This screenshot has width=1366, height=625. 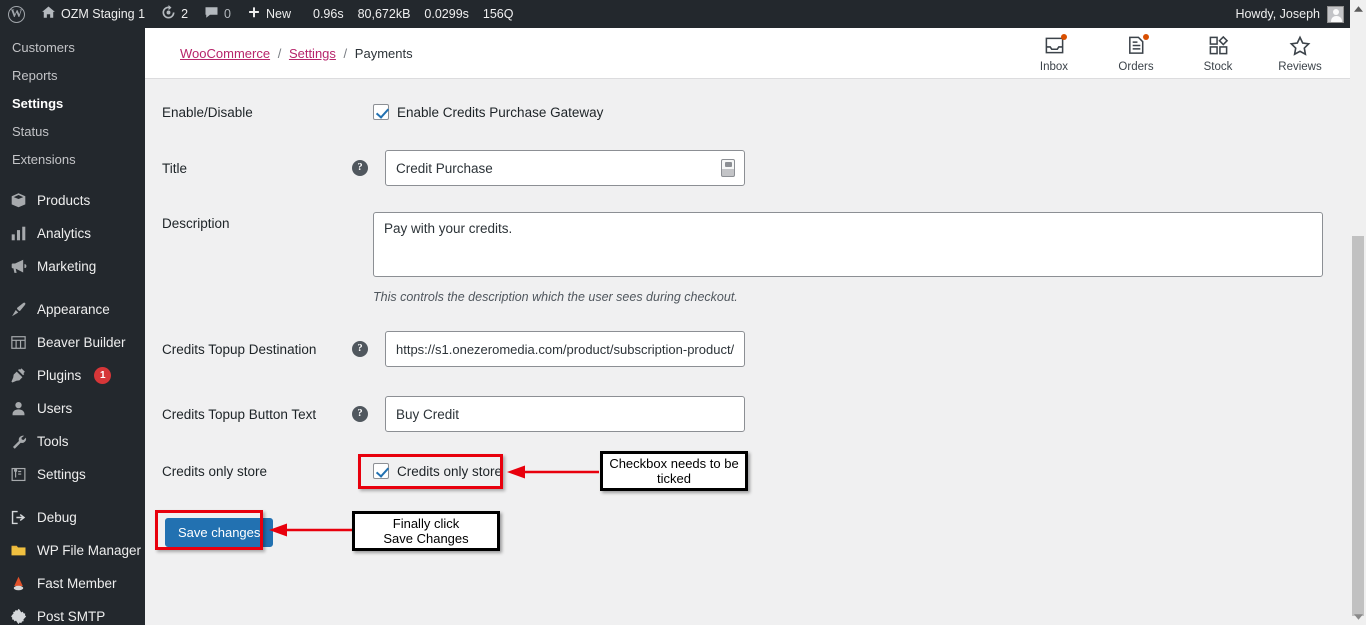 What do you see at coordinates (209, 530) in the screenshot?
I see `highlight-box-save-button` at bounding box center [209, 530].